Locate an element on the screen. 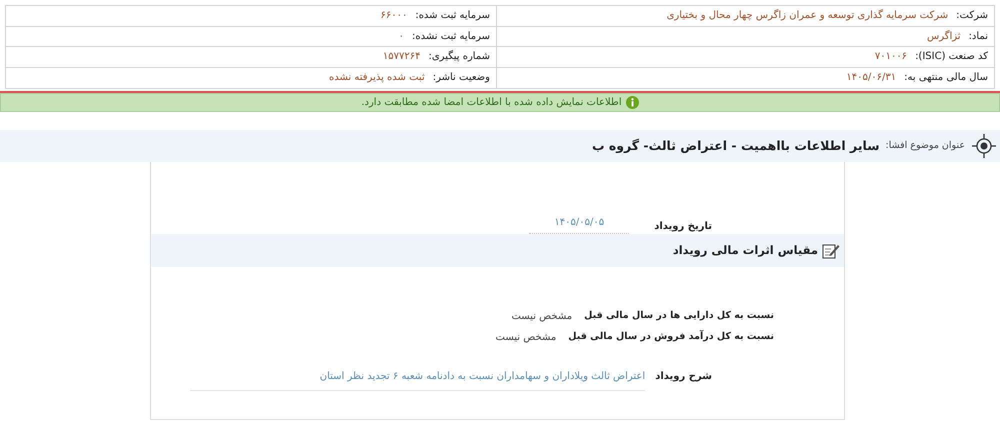 This screenshot has height=446, width=1000. field-label: شماره پیگیری: is located at coordinates (459, 56).